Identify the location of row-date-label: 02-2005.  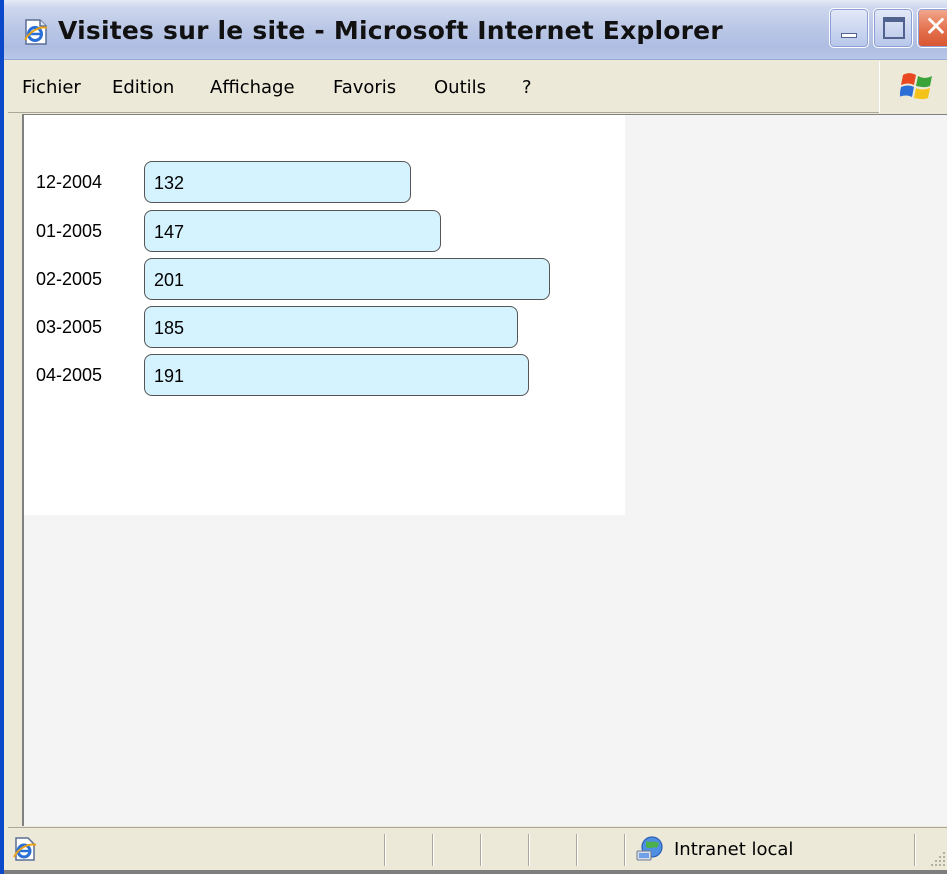
(69, 279).